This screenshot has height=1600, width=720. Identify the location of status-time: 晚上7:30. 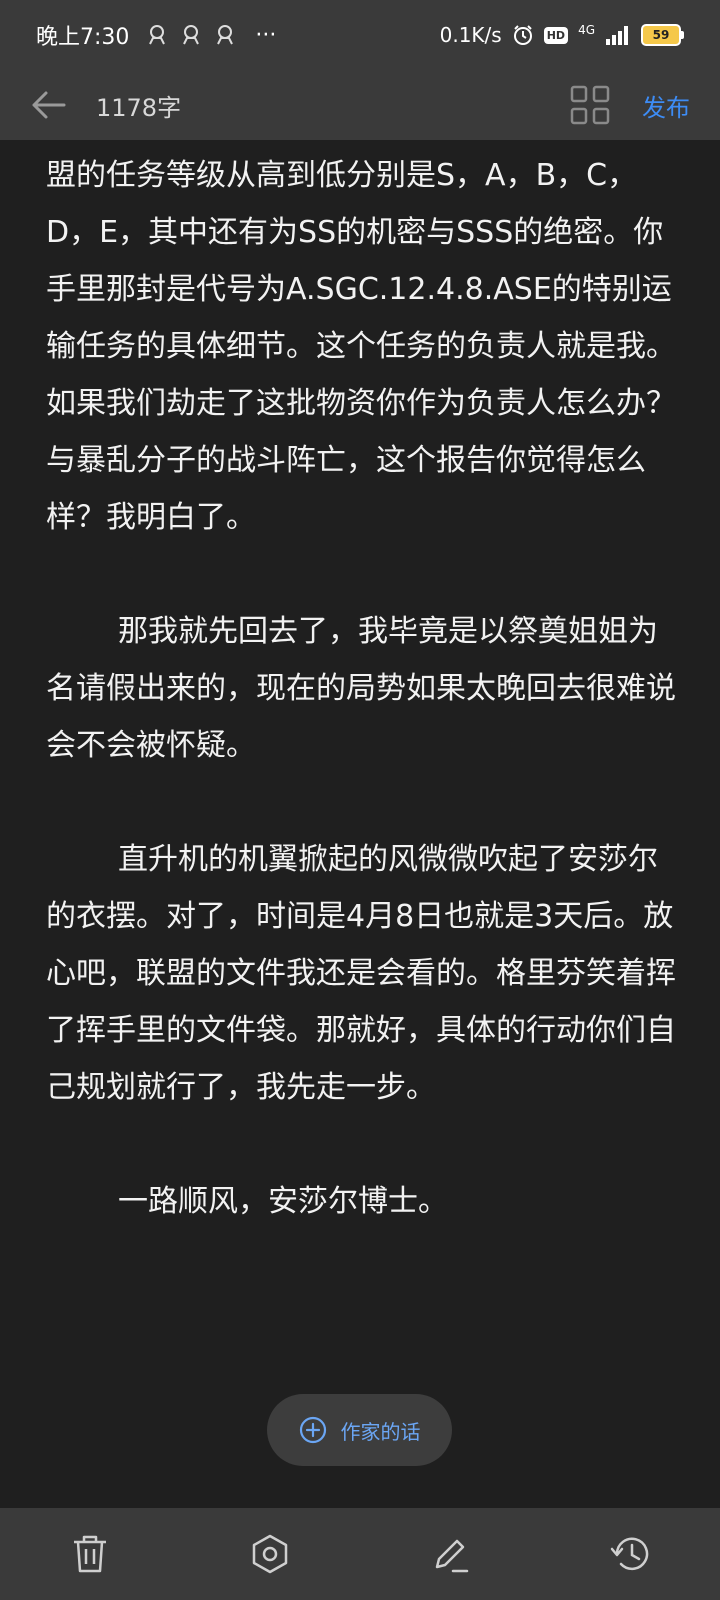
(83, 37).